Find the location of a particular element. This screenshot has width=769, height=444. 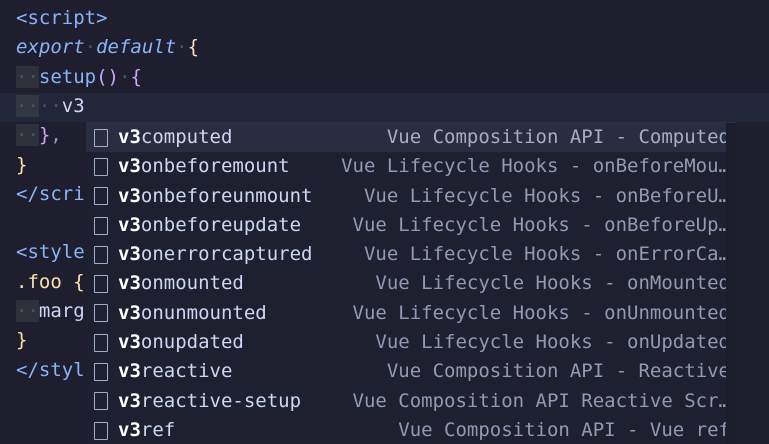

suggestion-label: v3onerrorcaptured is located at coordinates (215, 254).